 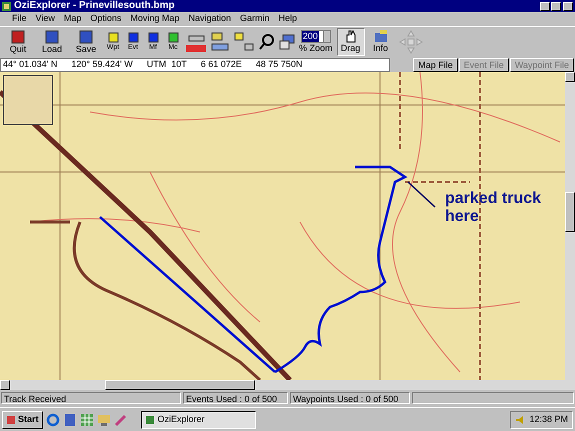 I want to click on tool-button: Drag, so click(x=350, y=42).